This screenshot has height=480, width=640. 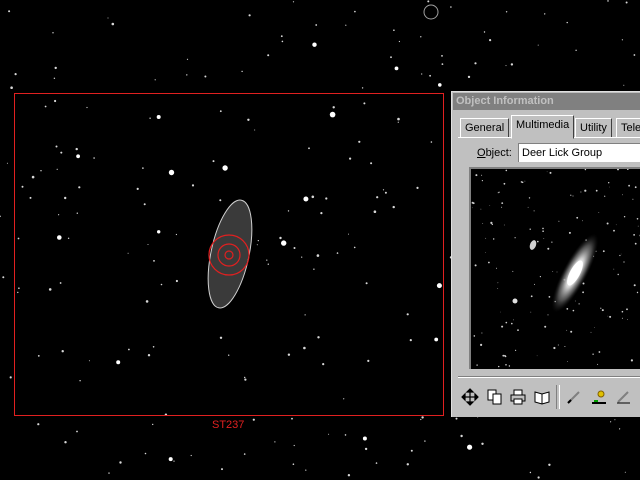 What do you see at coordinates (470, 397) in the screenshot?
I see `move-icon` at bounding box center [470, 397].